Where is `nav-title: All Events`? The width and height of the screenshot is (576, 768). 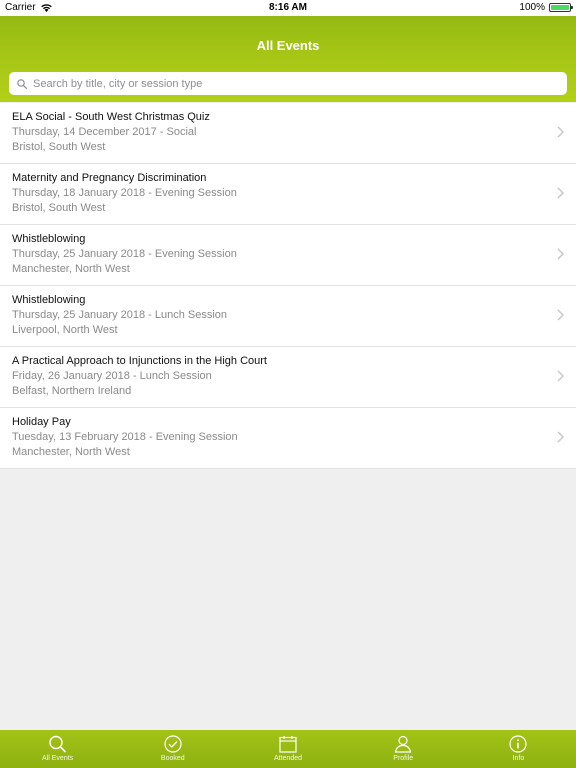
nav-title: All Events is located at coordinates (288, 45).